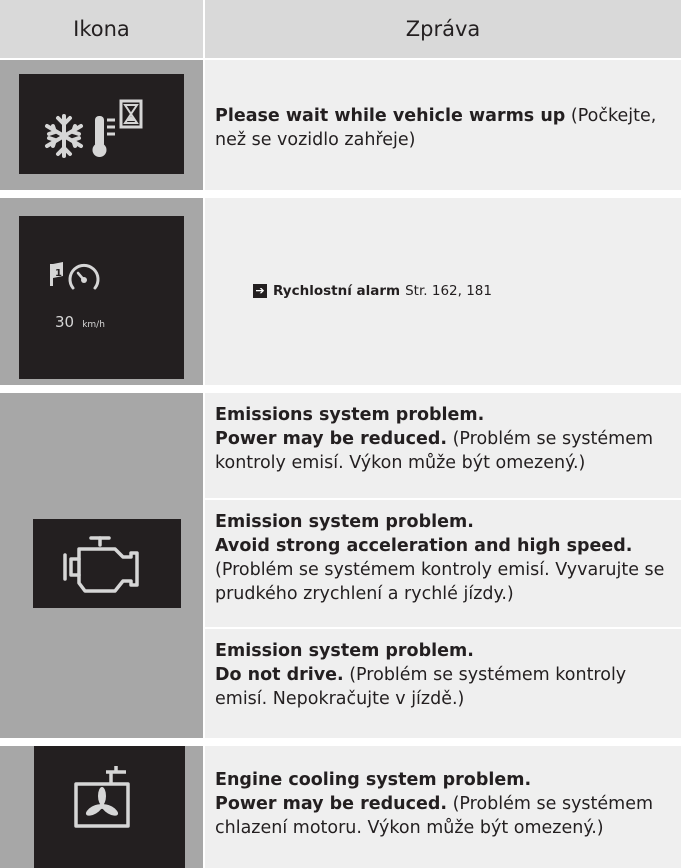 The height and width of the screenshot is (868, 681). I want to click on message-line2: Do not drive., so click(279, 675).